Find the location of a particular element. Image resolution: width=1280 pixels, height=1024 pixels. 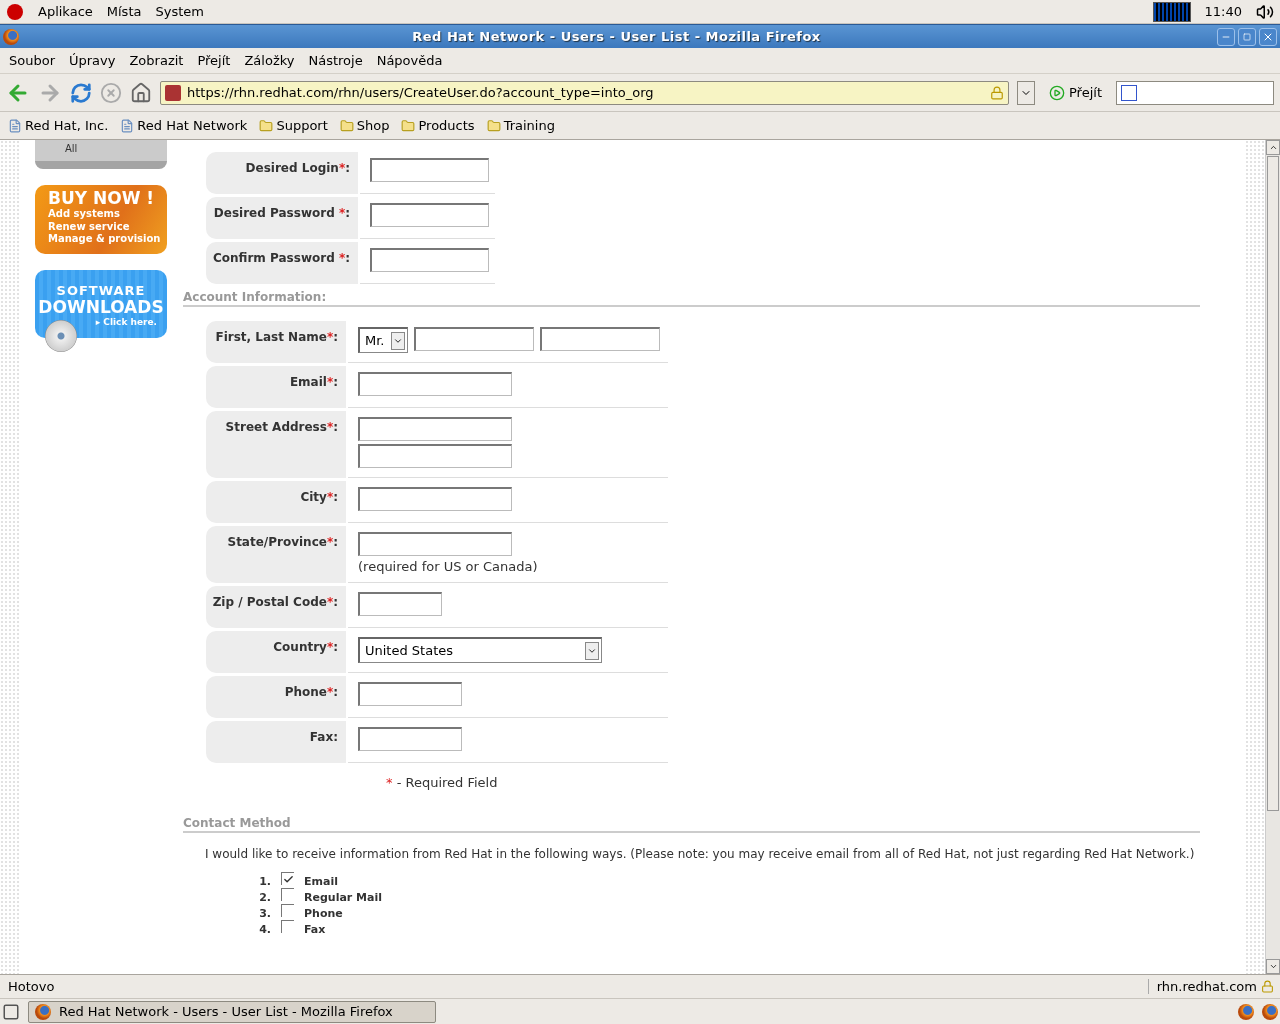

menu-item: Nápověda is located at coordinates (409, 60).